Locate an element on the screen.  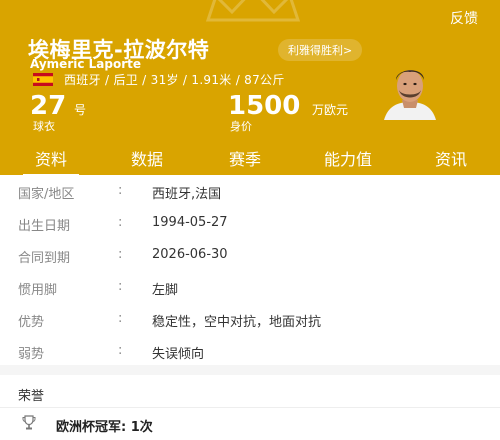
player-meta: 西班牙 / 后卫 / 31岁 / 1.91米 / 87公斤 is located at coordinates (174, 80).